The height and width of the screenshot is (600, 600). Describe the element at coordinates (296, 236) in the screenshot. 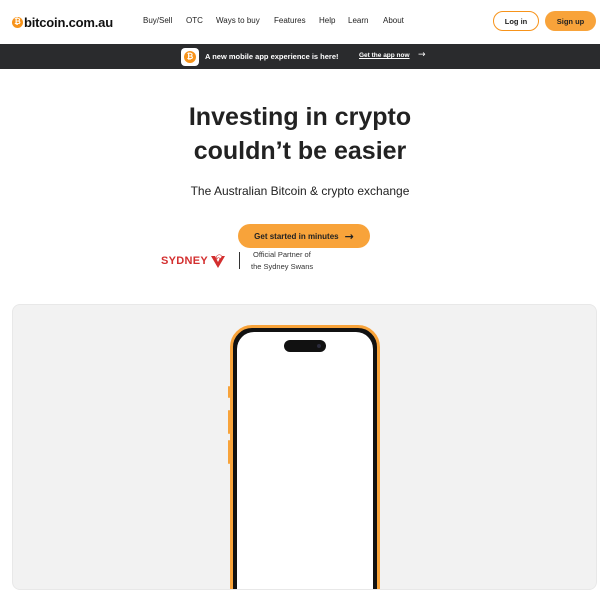

I see `get-started-label: Get started in minutes` at that location.